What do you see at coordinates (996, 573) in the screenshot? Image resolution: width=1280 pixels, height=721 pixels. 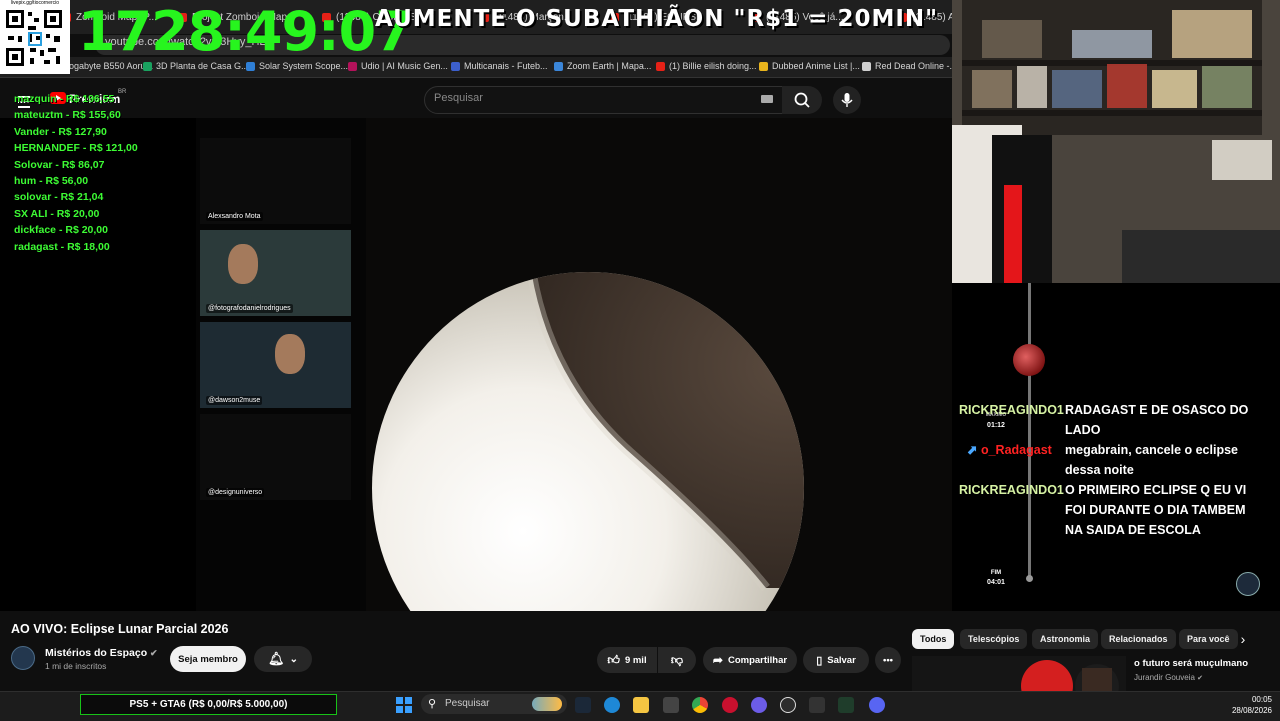 I see `timeline-end-label: FIM` at bounding box center [996, 573].